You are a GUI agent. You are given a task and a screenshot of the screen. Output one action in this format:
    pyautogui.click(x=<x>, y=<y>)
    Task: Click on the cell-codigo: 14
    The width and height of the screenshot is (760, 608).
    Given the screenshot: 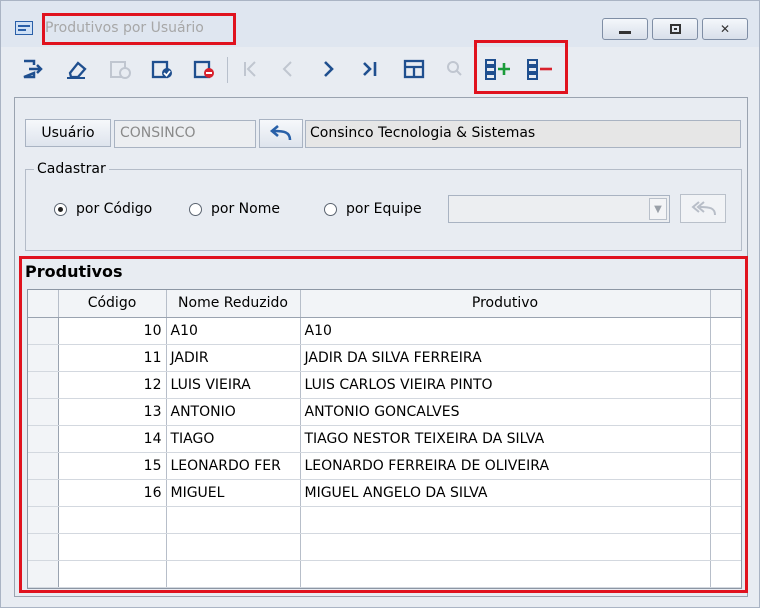 What is the action you would take?
    pyautogui.click(x=112, y=439)
    